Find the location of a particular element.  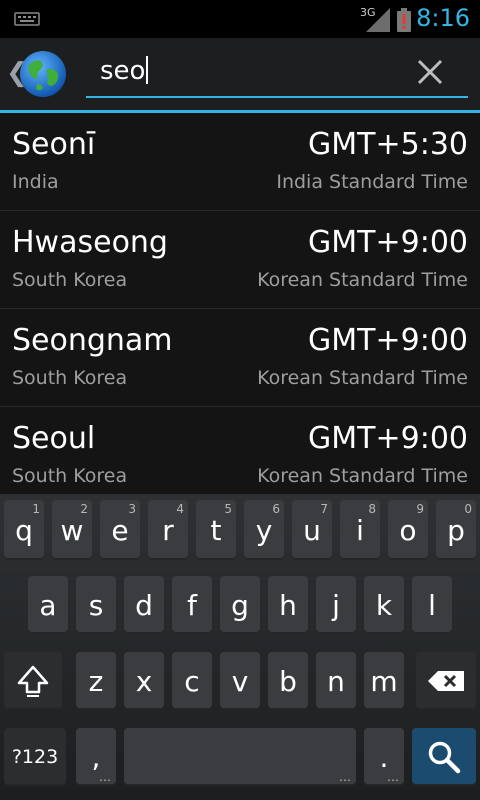

backspace-key is located at coordinates (446, 681).